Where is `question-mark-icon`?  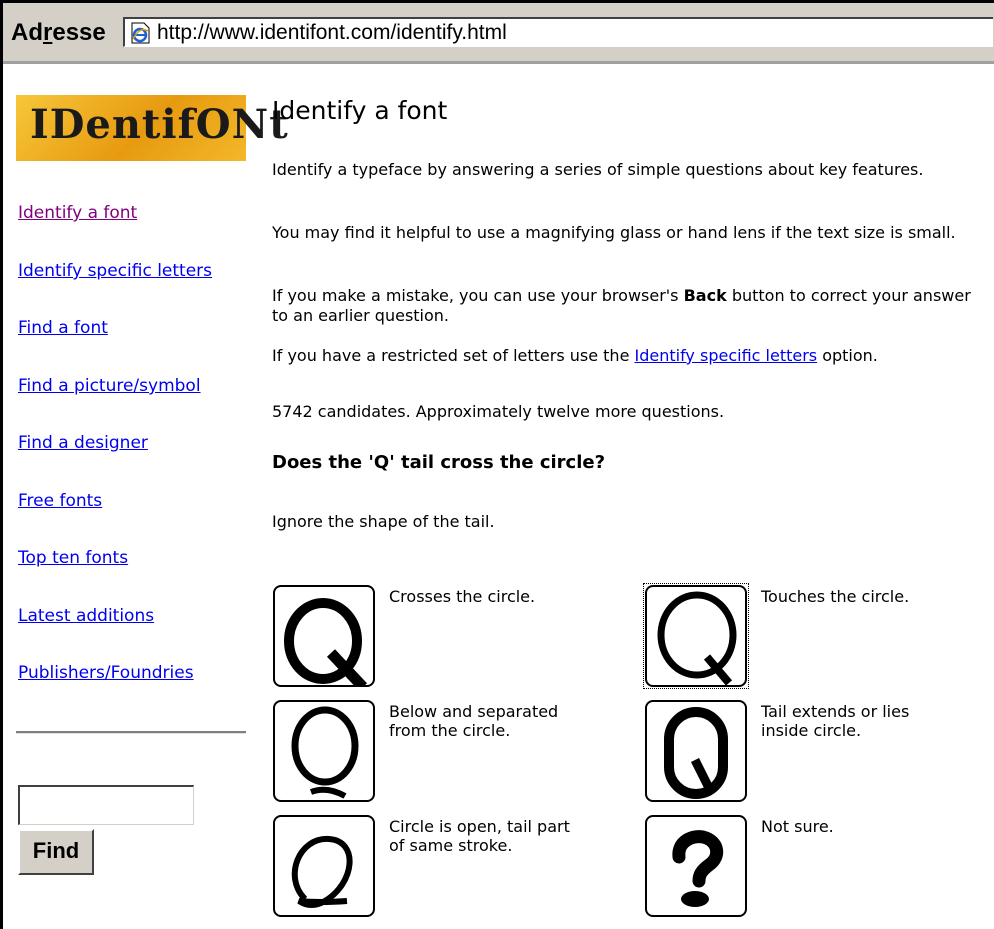 question-mark-icon is located at coordinates (696, 866).